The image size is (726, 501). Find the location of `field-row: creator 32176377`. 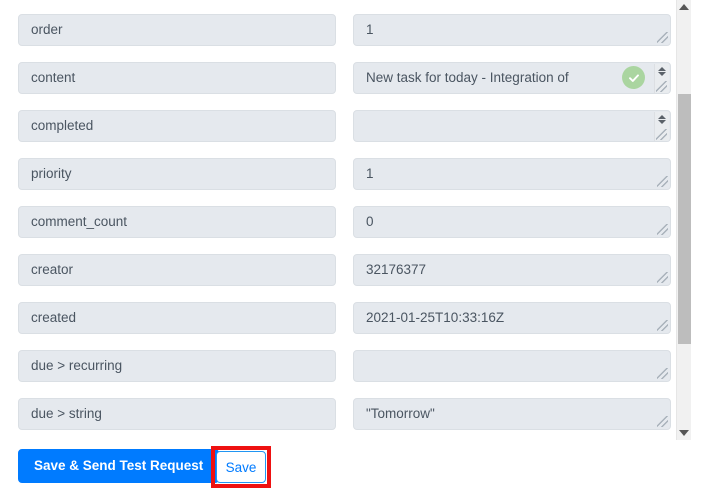

field-row: creator 32176377 is located at coordinates (363, 270).